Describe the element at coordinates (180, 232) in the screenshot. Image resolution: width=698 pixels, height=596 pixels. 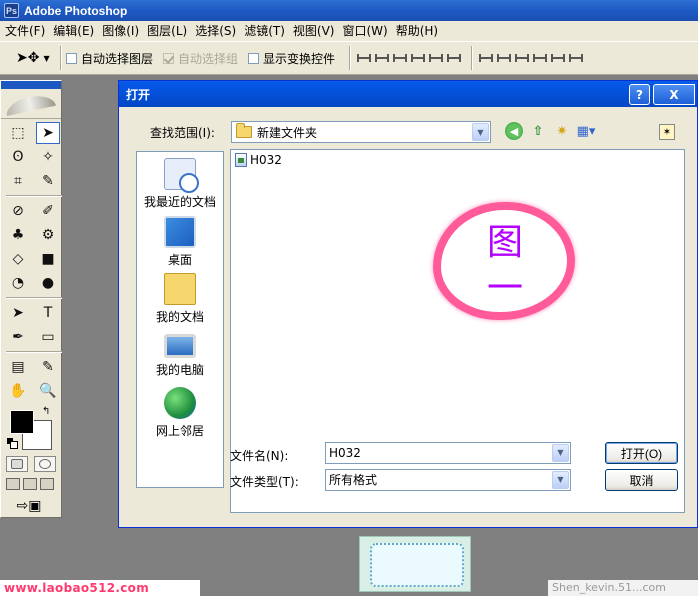
I see `desktop-icon` at that location.